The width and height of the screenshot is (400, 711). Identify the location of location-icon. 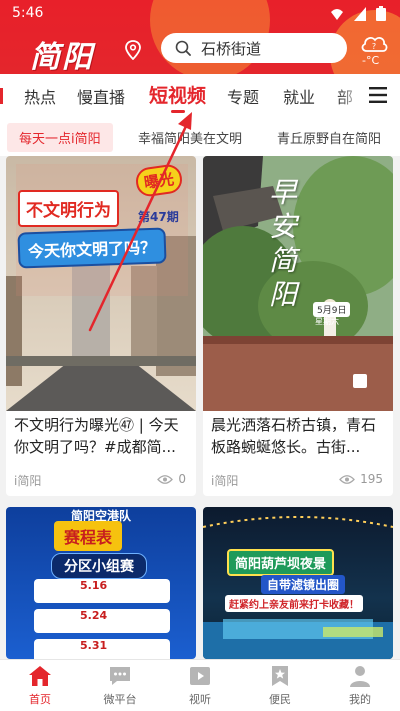
(133, 50).